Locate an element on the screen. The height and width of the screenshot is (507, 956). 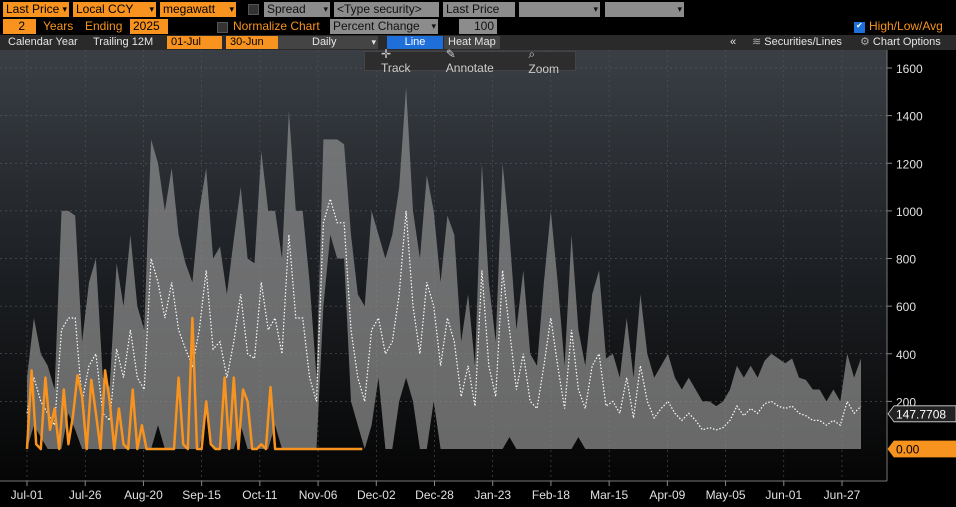
normalize-checkbox is located at coordinates (222, 27).